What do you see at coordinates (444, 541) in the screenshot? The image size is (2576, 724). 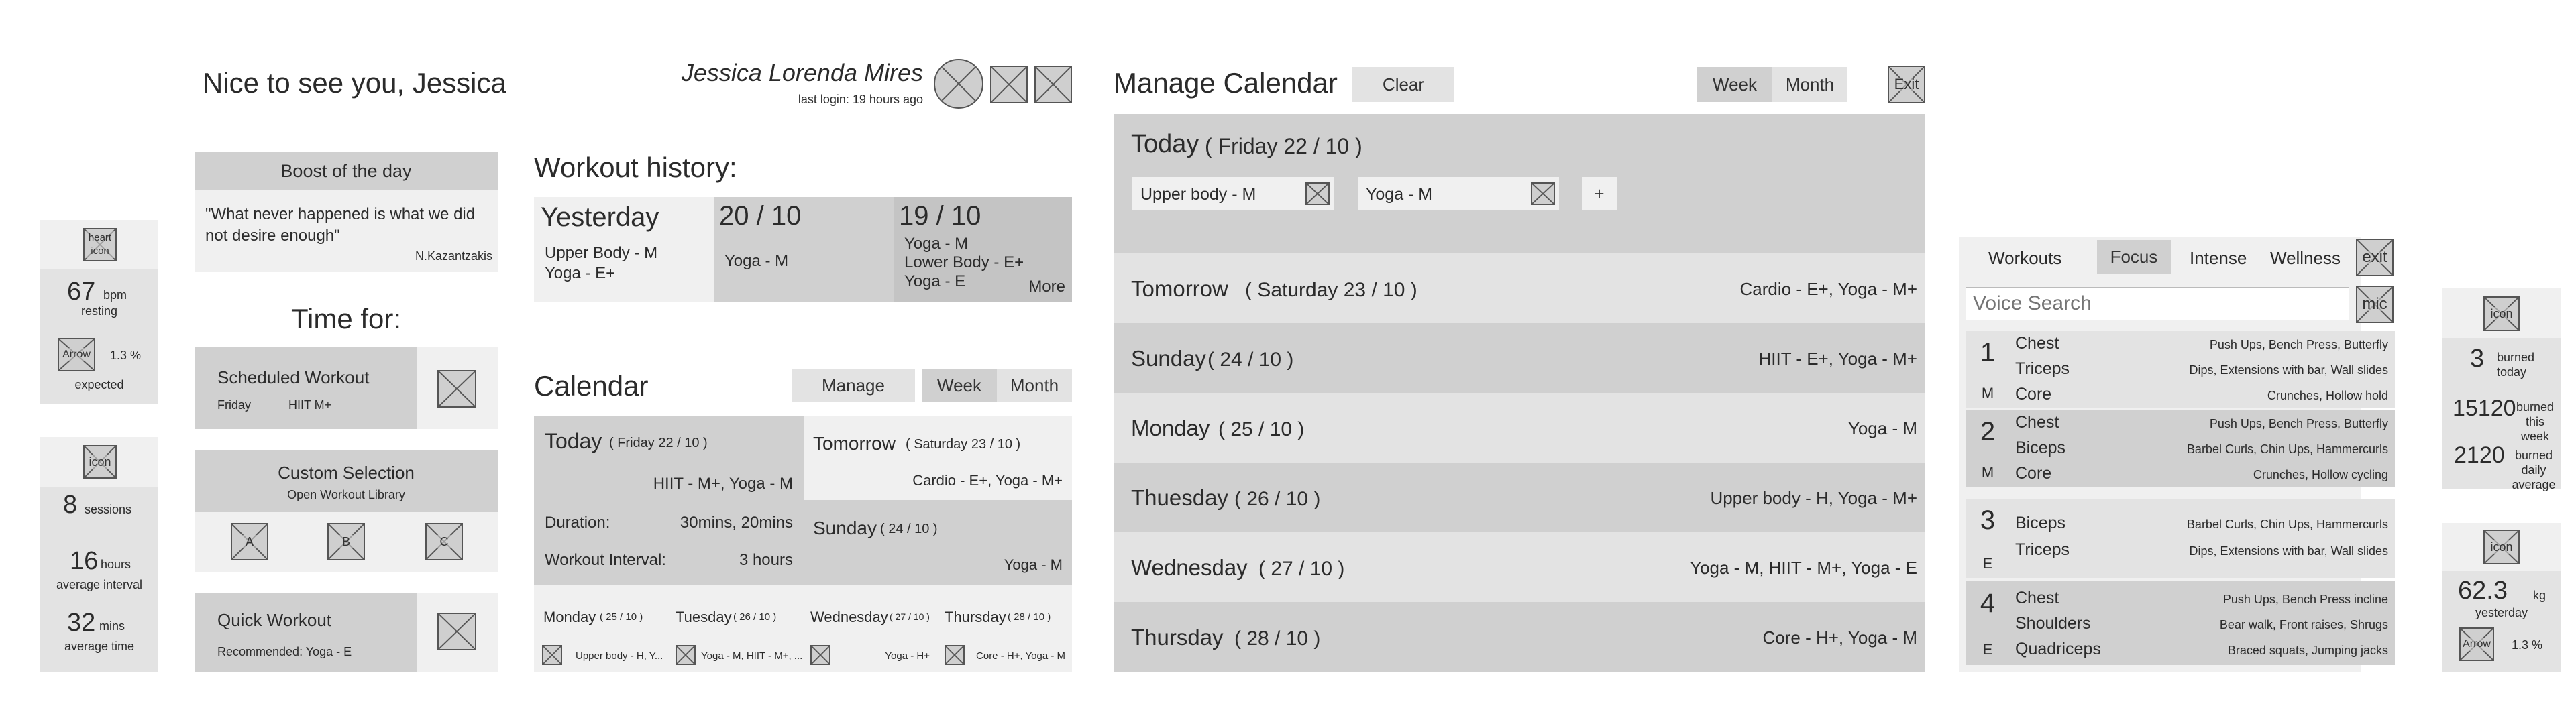 I see `option-c-icon: C` at bounding box center [444, 541].